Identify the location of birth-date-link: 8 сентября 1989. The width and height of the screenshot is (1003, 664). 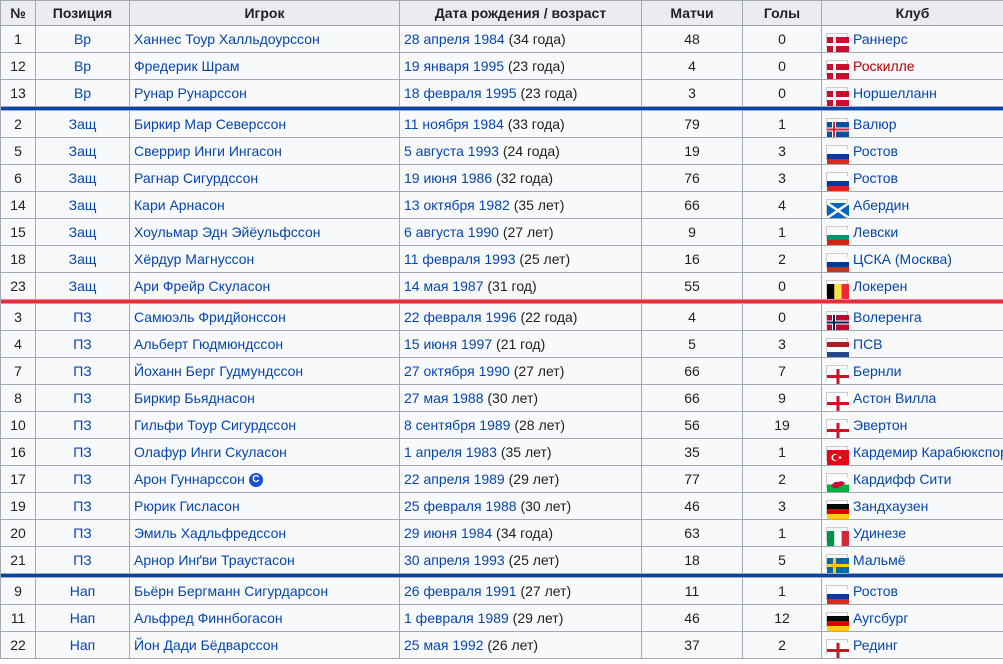
(457, 425).